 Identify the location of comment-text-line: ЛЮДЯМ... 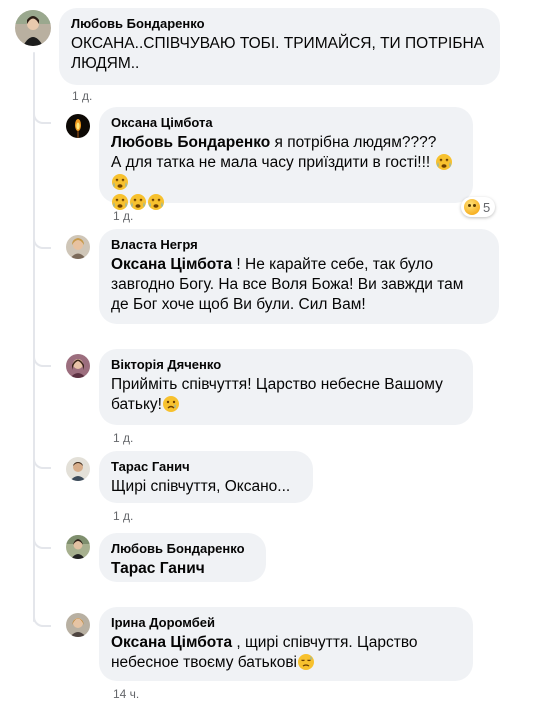
(105, 63).